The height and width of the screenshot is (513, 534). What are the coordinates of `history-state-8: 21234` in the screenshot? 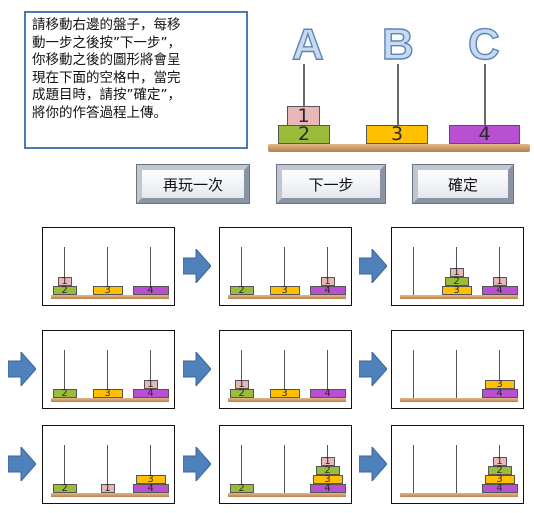 It's located at (285, 464).